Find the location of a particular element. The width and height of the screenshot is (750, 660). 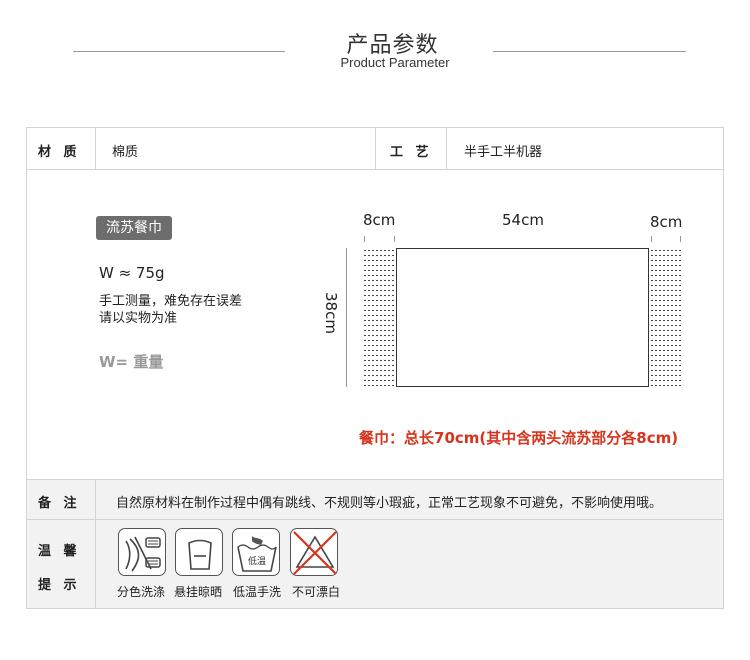

height-guide-line is located at coordinates (346, 317).